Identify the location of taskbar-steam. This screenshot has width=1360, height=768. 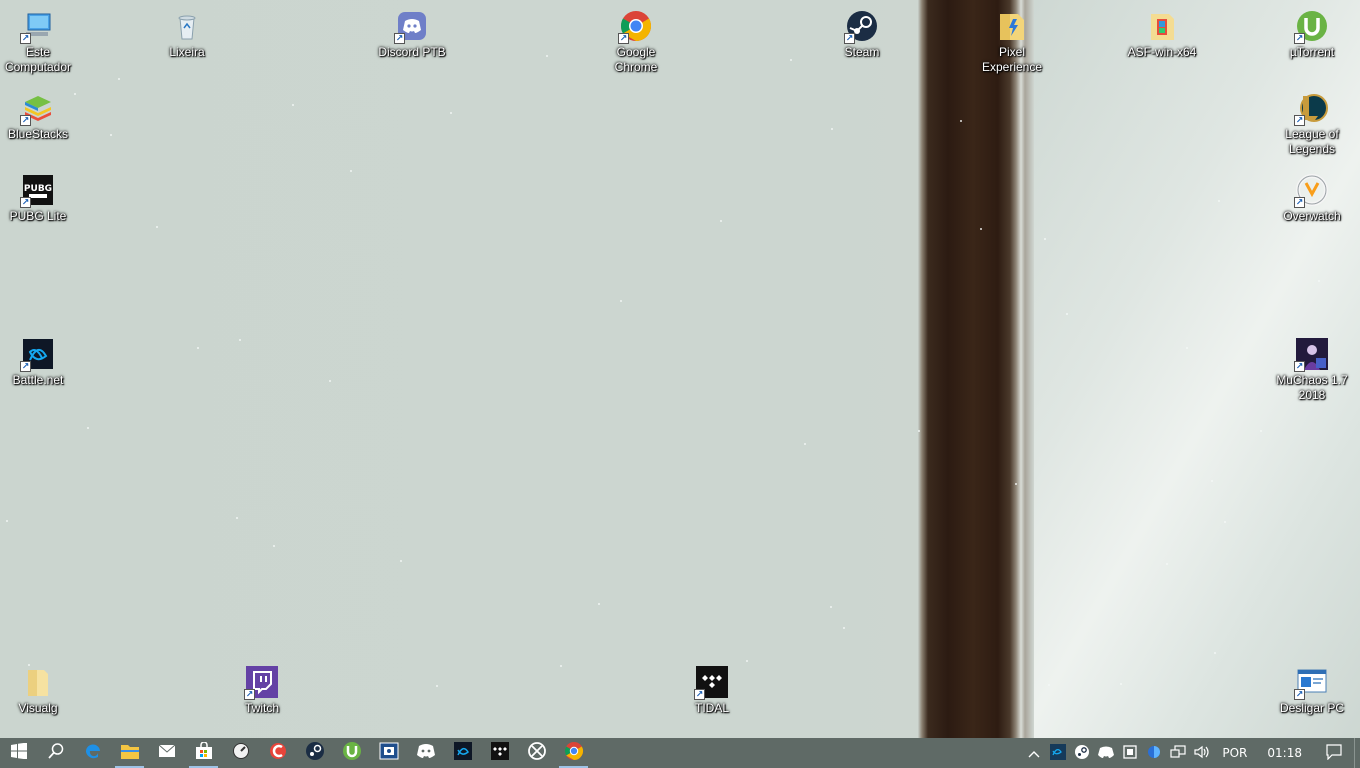
(314, 753).